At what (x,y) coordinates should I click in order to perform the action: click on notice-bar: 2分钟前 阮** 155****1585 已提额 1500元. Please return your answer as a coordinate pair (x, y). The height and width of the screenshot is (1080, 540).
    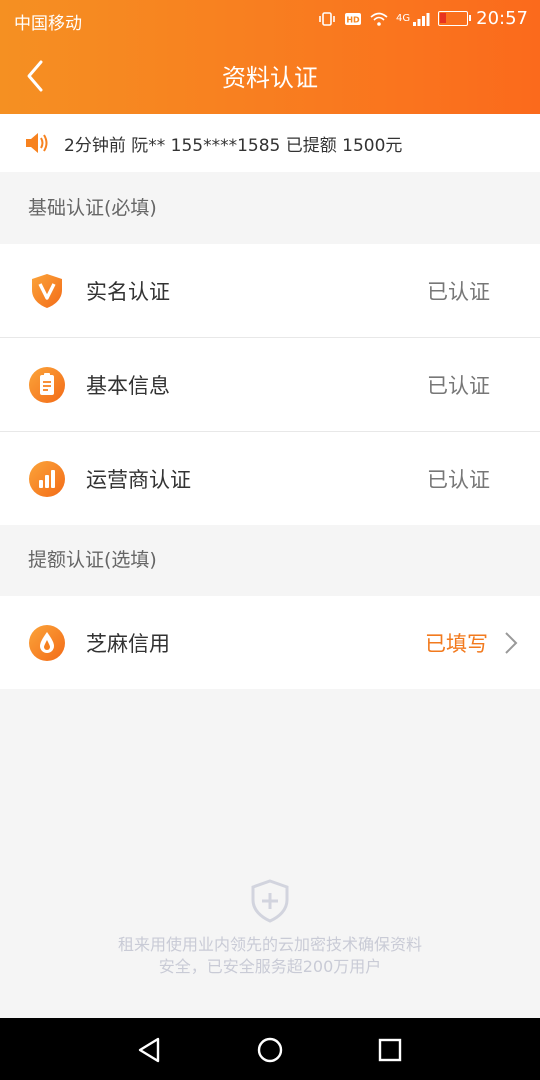
    Looking at the image, I should click on (270, 143).